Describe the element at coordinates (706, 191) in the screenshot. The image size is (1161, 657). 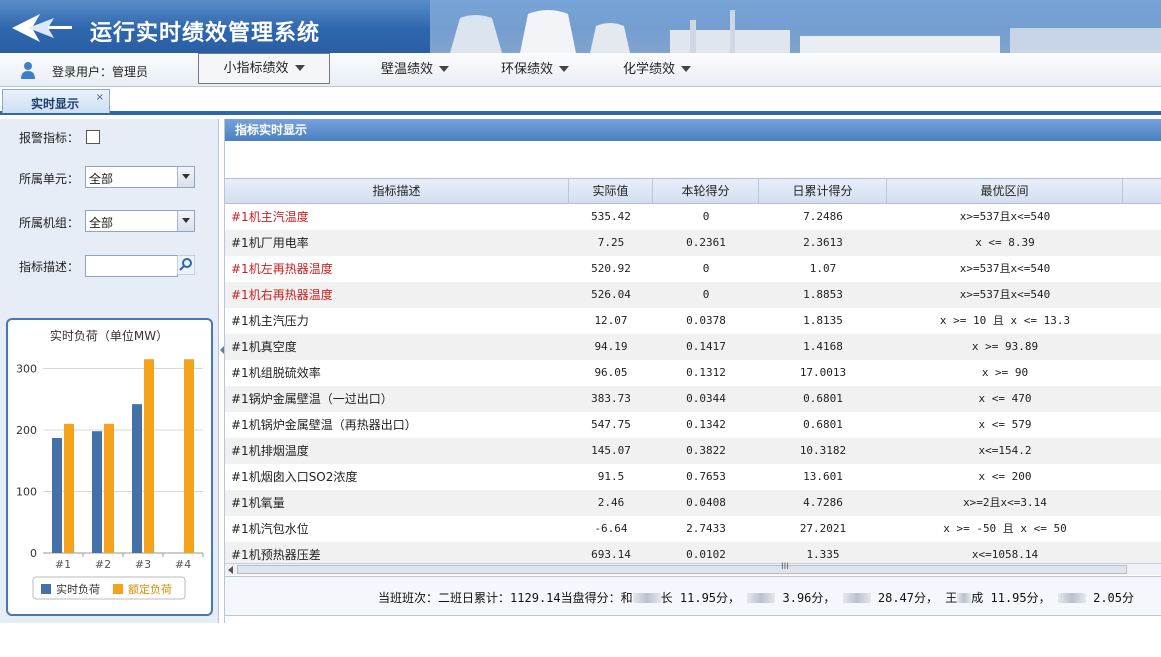
I see `column-header-round-score: 本轮得分` at that location.